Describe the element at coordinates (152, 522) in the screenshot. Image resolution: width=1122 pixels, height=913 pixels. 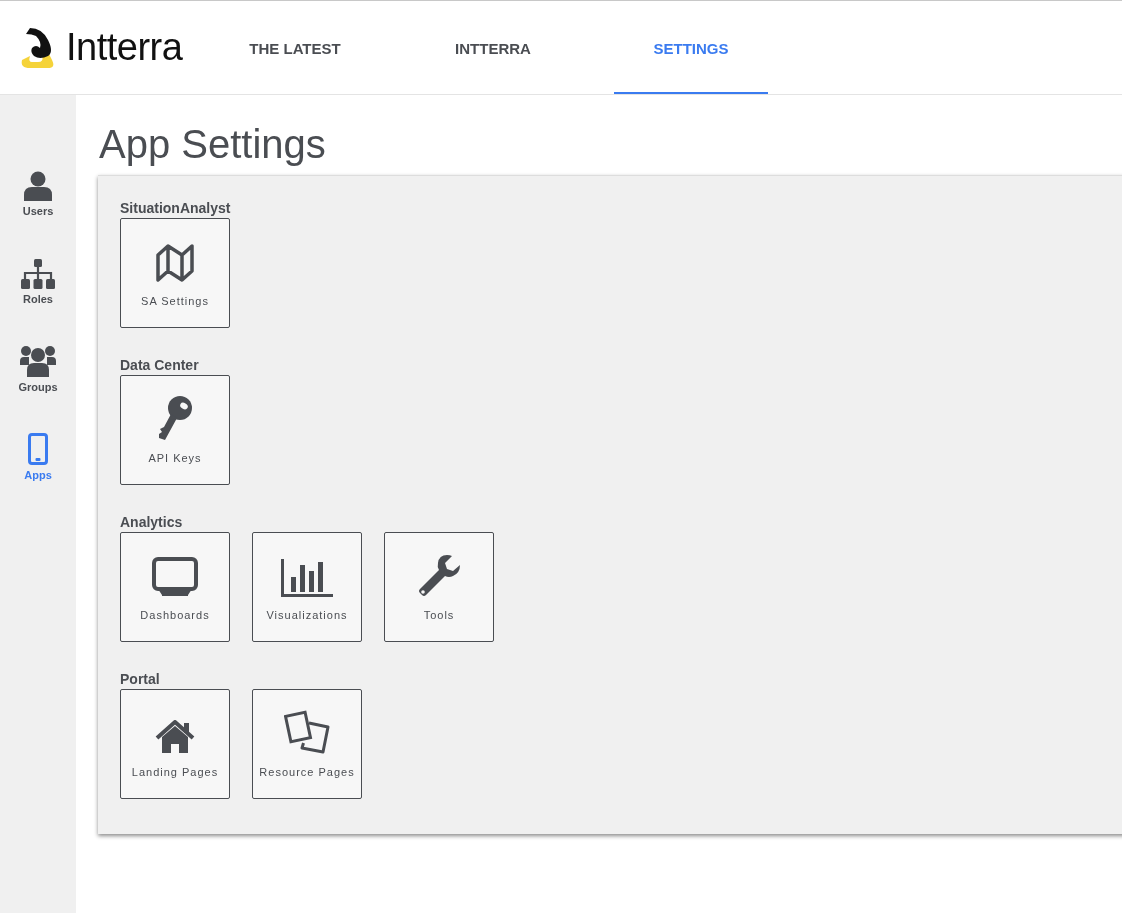
I see `section-heading: Analytics` at that location.